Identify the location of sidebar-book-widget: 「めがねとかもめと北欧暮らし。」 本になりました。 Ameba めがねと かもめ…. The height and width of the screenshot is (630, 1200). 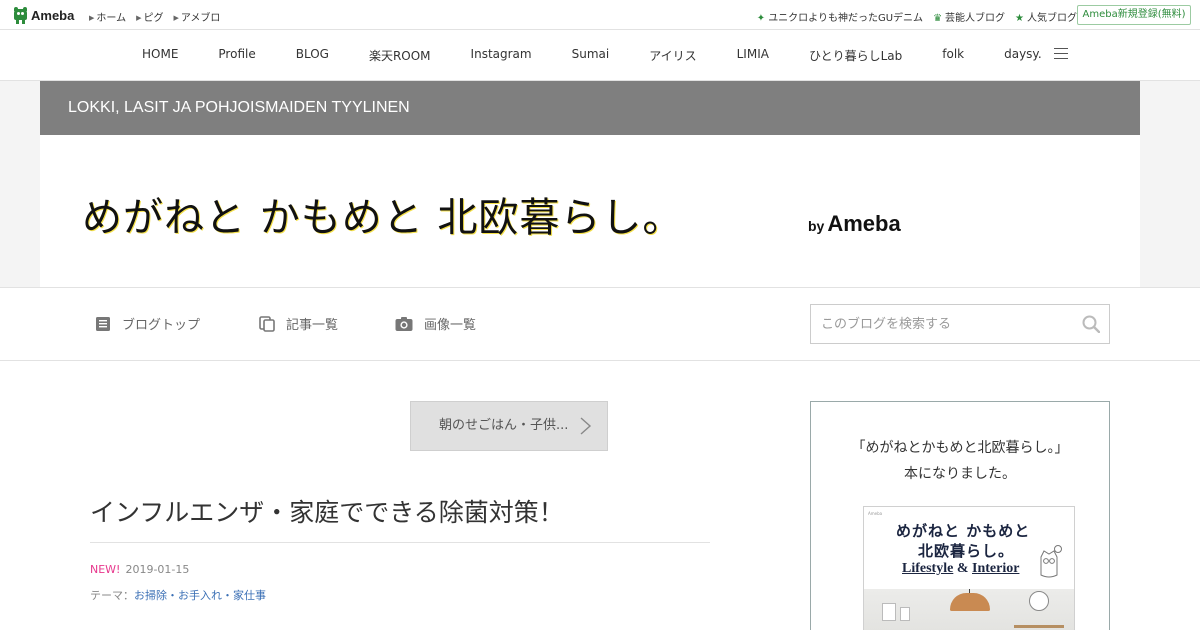
(960, 515).